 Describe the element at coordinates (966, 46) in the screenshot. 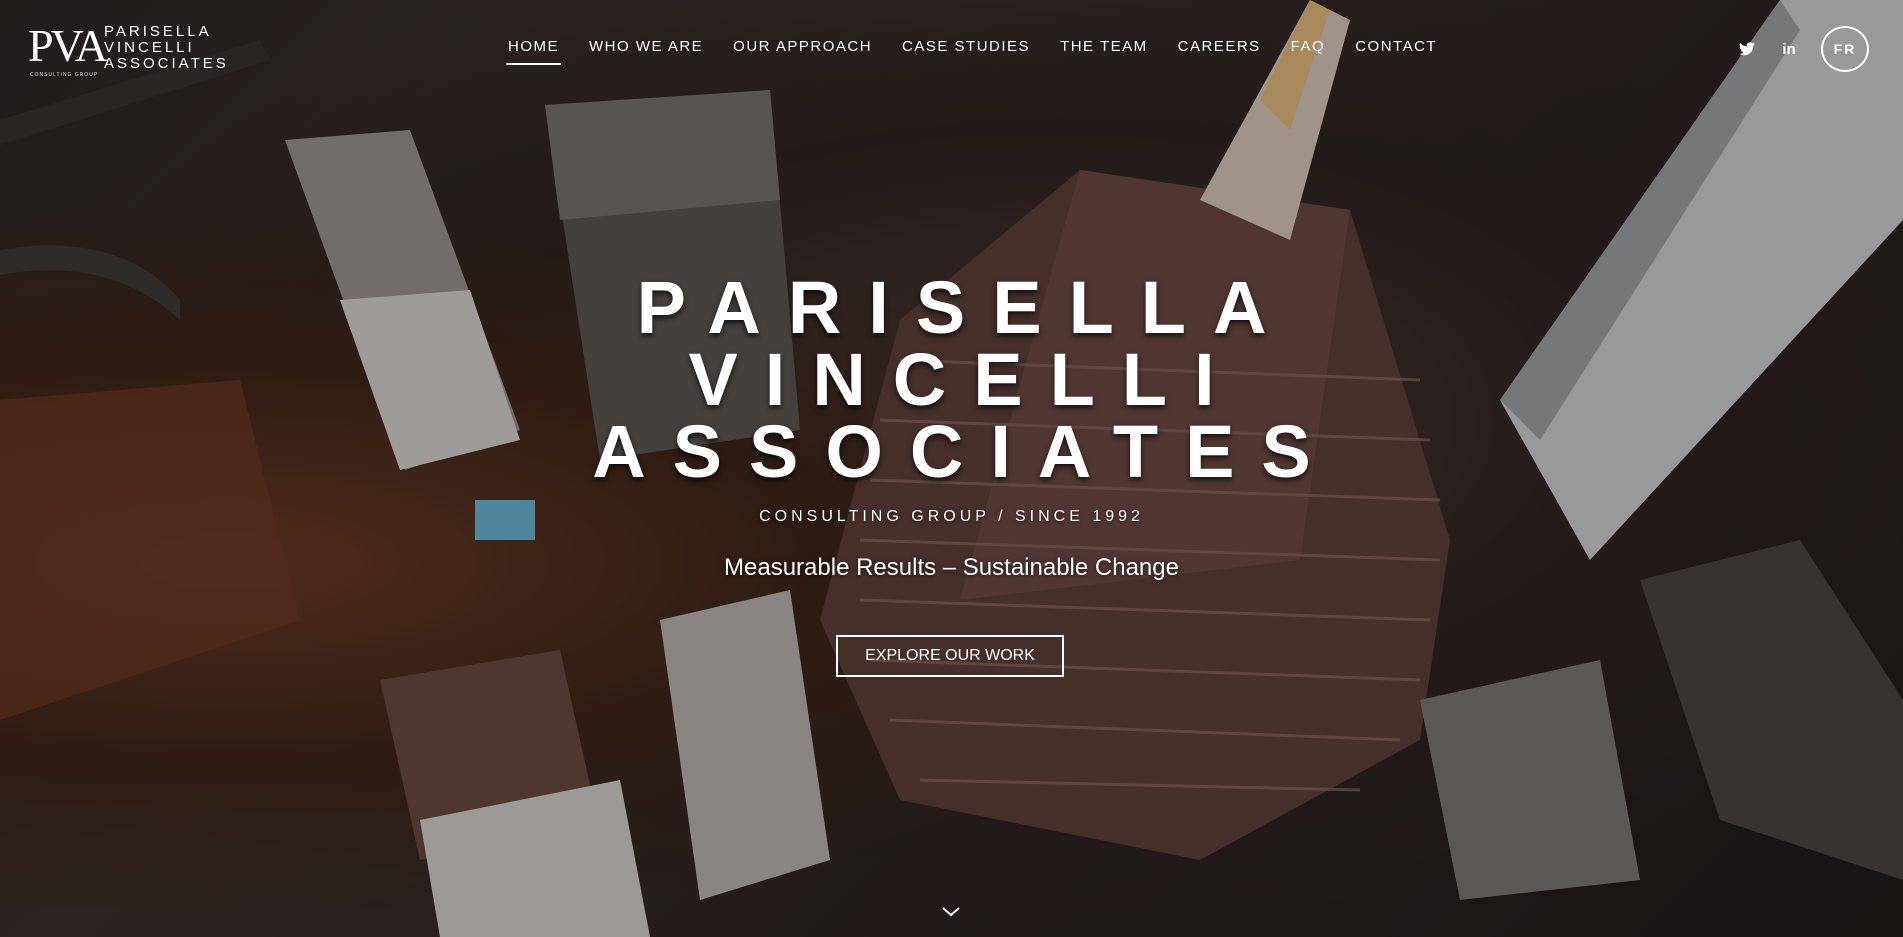

I see `nav-item-case-studies: CASE STUDIES` at that location.